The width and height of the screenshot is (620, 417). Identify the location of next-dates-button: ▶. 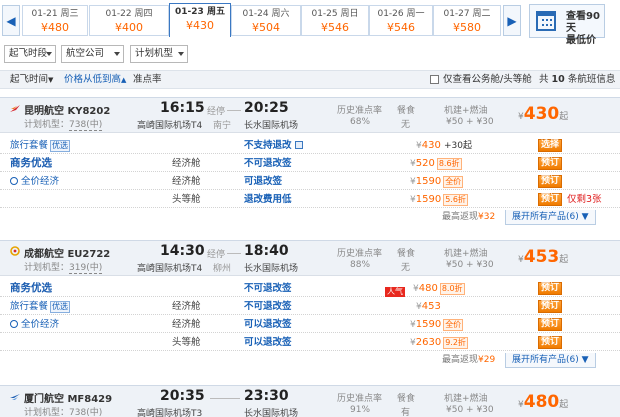
(512, 20).